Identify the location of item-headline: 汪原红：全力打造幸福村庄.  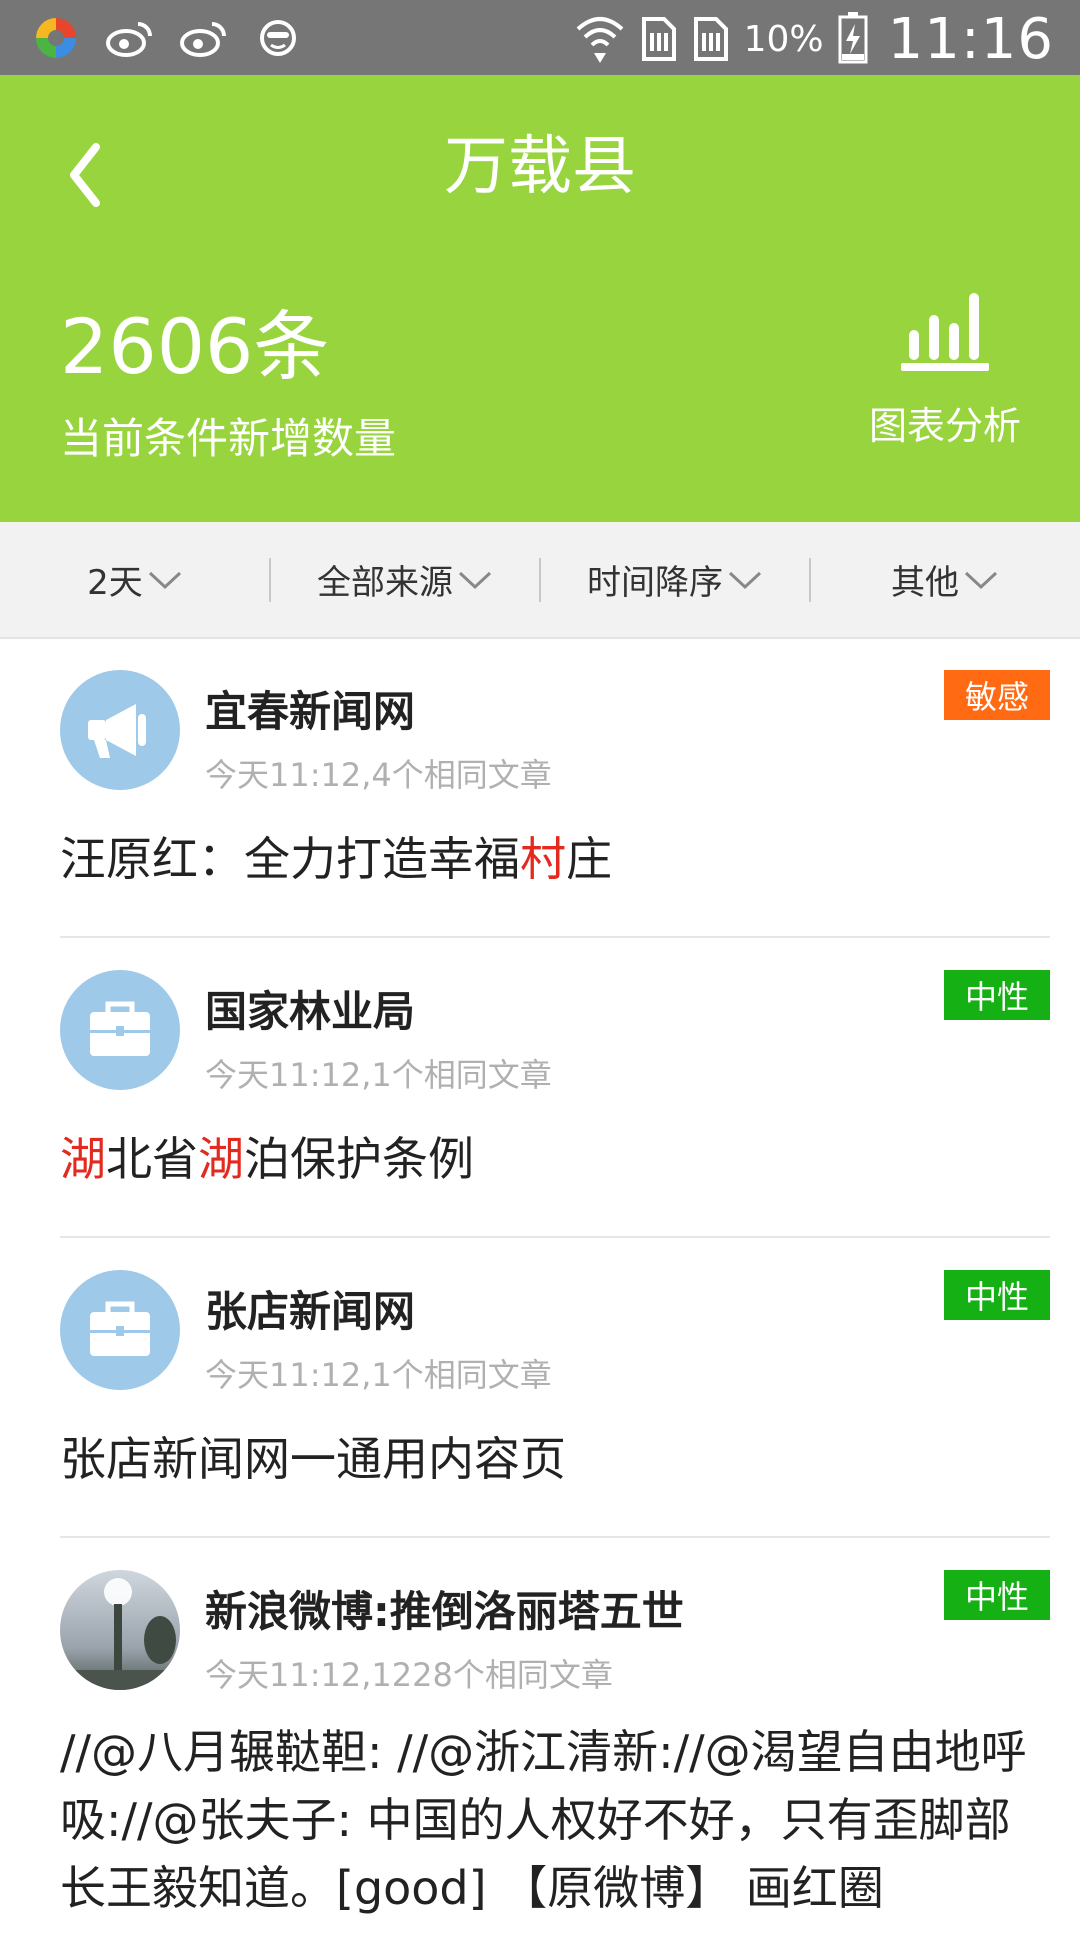
(336, 856).